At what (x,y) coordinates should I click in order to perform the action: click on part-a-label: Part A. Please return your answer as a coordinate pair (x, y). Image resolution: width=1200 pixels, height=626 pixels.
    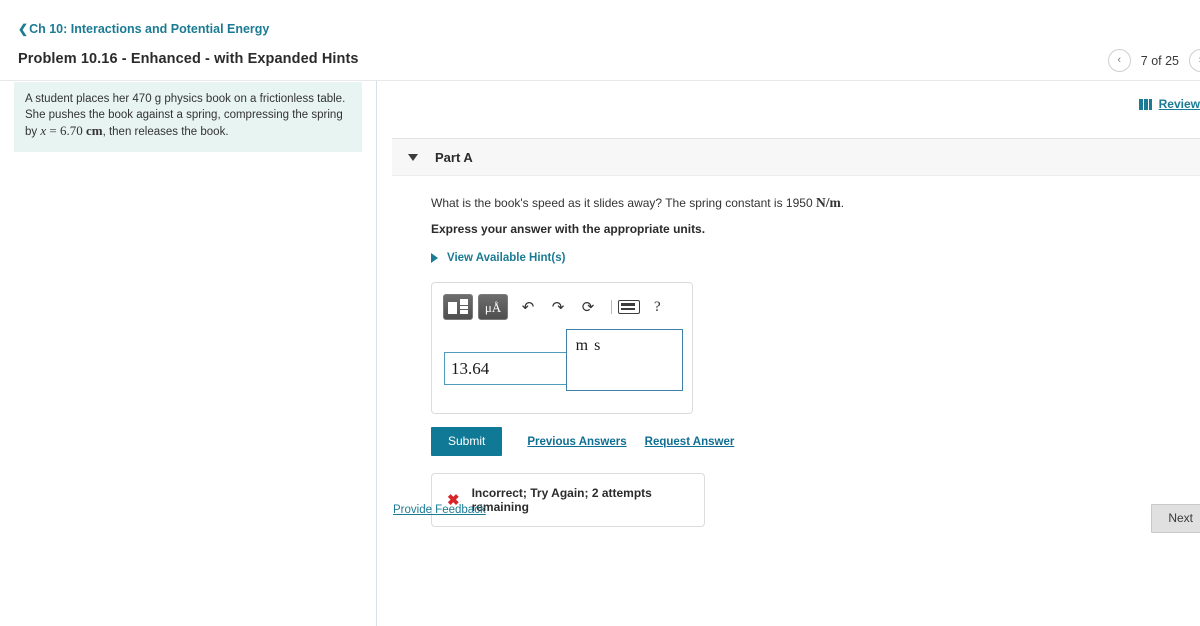
    Looking at the image, I should click on (454, 157).